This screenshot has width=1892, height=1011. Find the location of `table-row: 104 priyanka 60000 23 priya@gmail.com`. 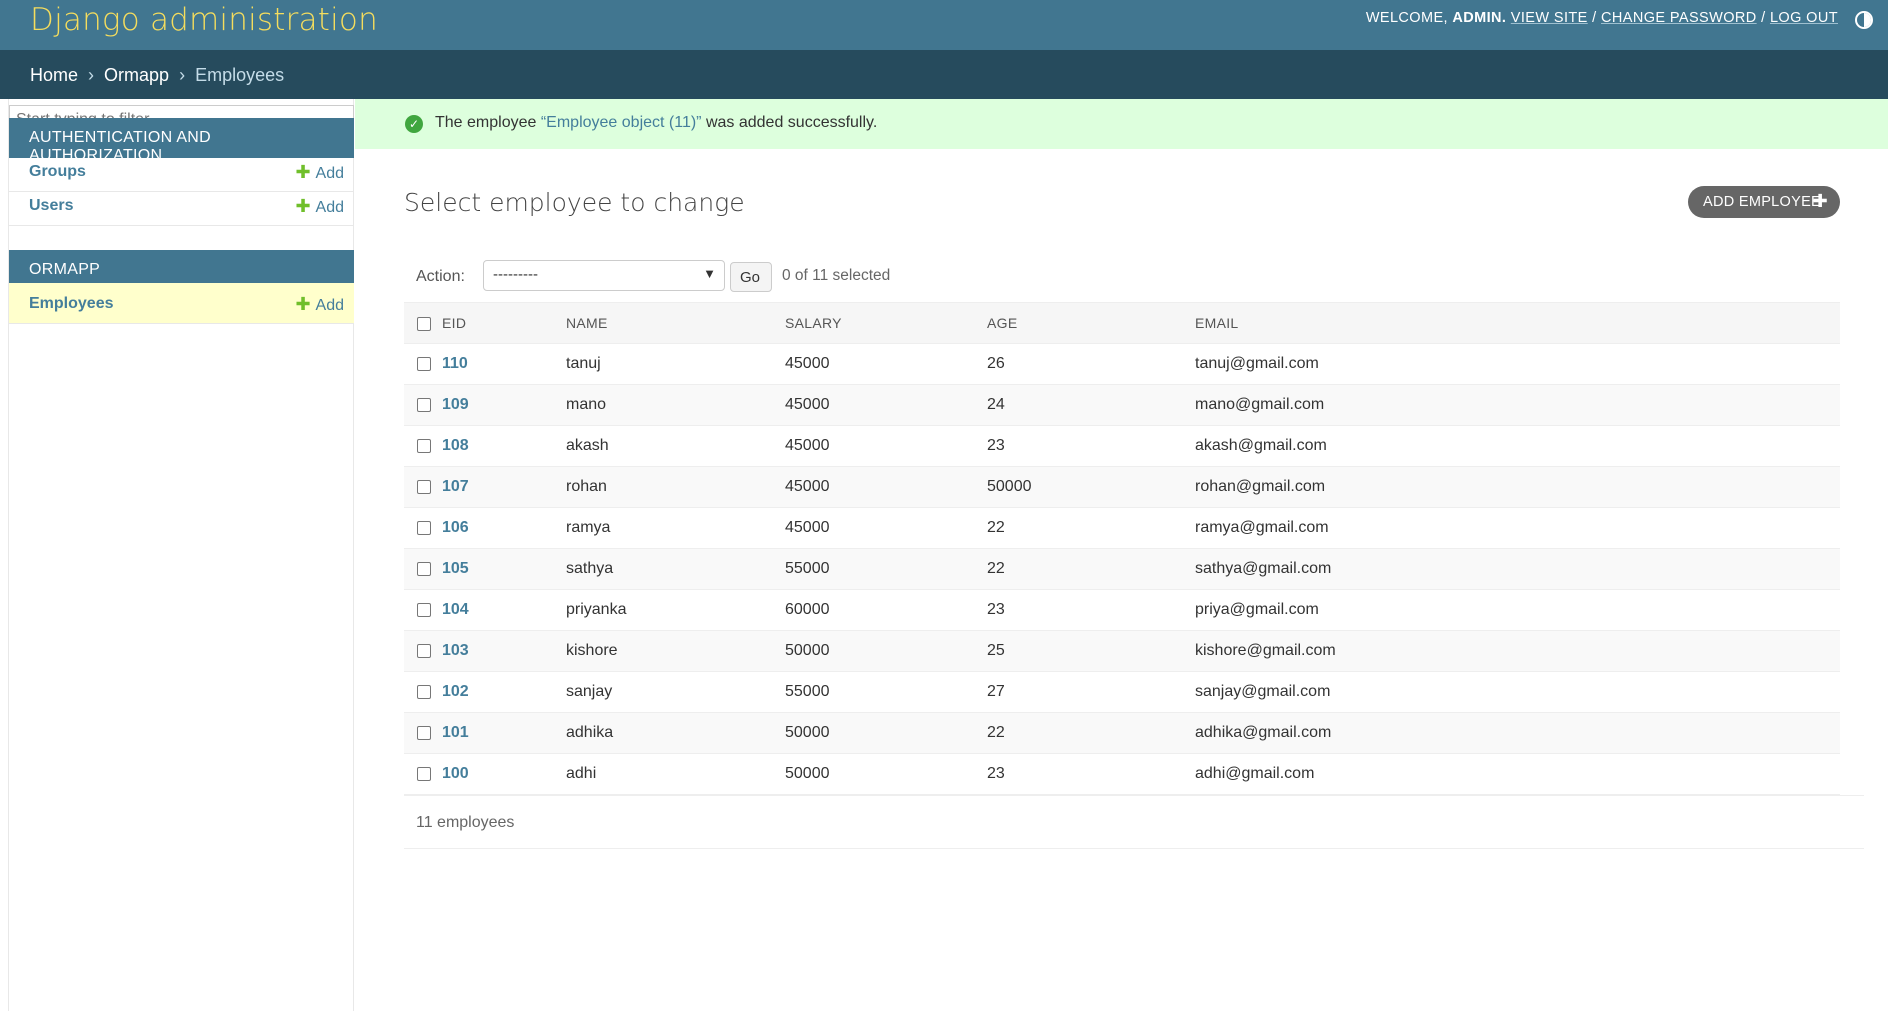

table-row: 104 priyanka 60000 23 priya@gmail.com is located at coordinates (1122, 610).